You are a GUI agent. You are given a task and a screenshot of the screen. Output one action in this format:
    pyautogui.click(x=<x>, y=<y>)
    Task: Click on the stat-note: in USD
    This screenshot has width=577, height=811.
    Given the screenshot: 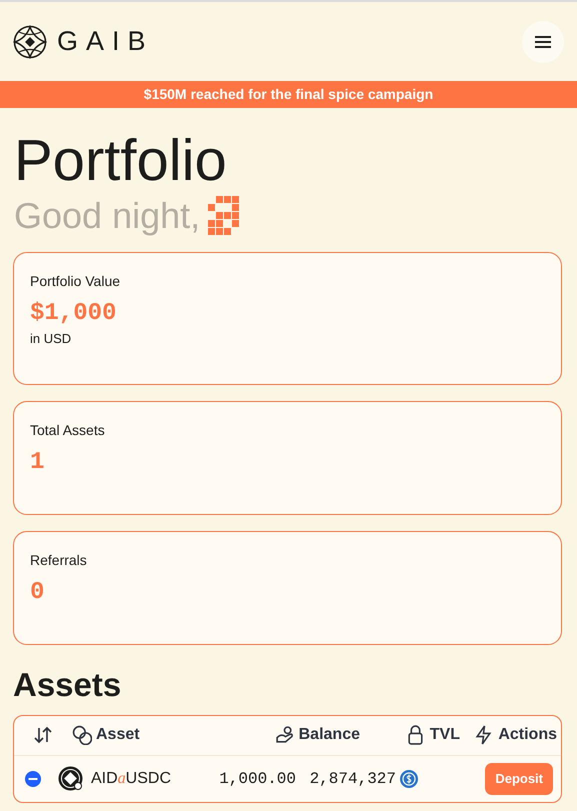 What is the action you would take?
    pyautogui.click(x=51, y=339)
    